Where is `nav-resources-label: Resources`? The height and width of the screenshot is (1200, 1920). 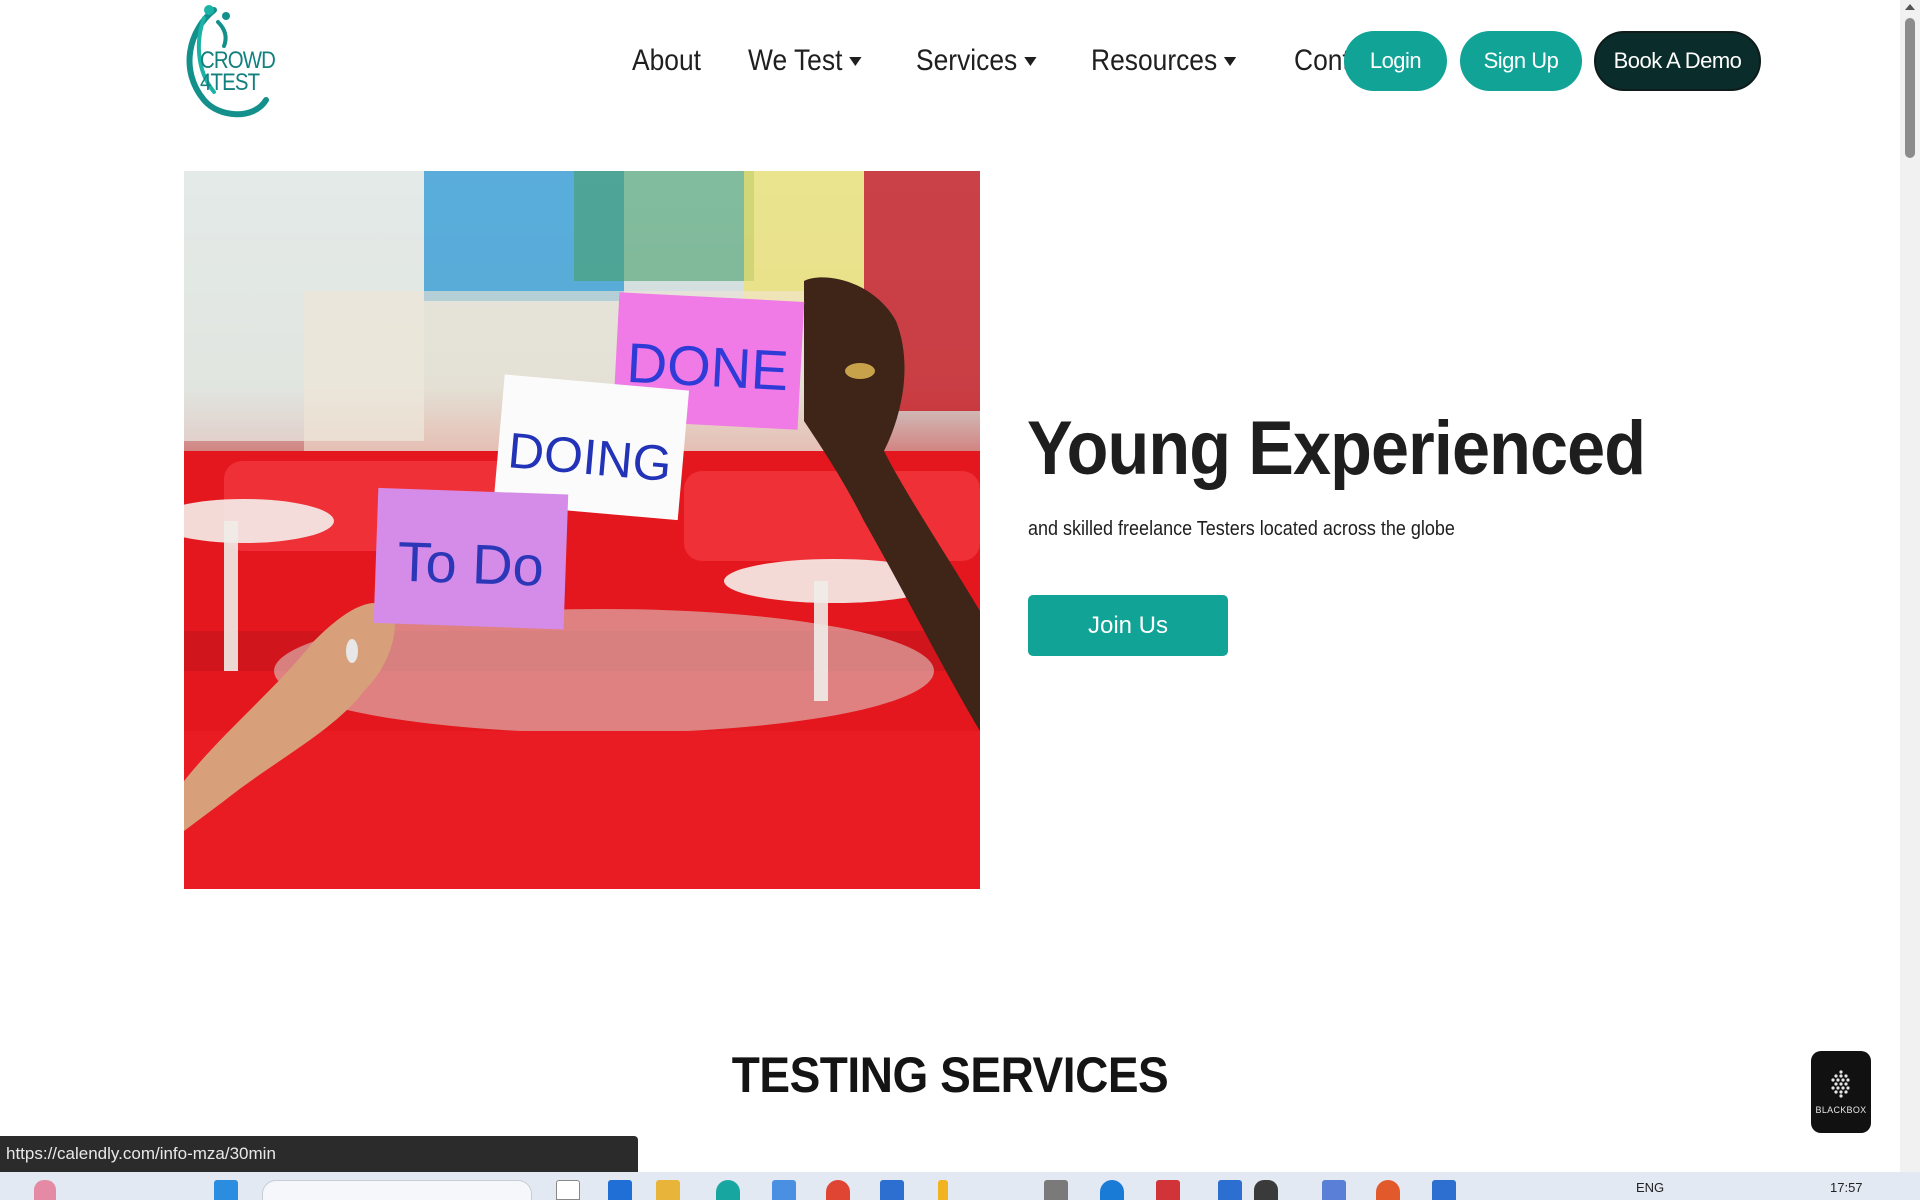
nav-resources-label: Resources is located at coordinates (1153, 60).